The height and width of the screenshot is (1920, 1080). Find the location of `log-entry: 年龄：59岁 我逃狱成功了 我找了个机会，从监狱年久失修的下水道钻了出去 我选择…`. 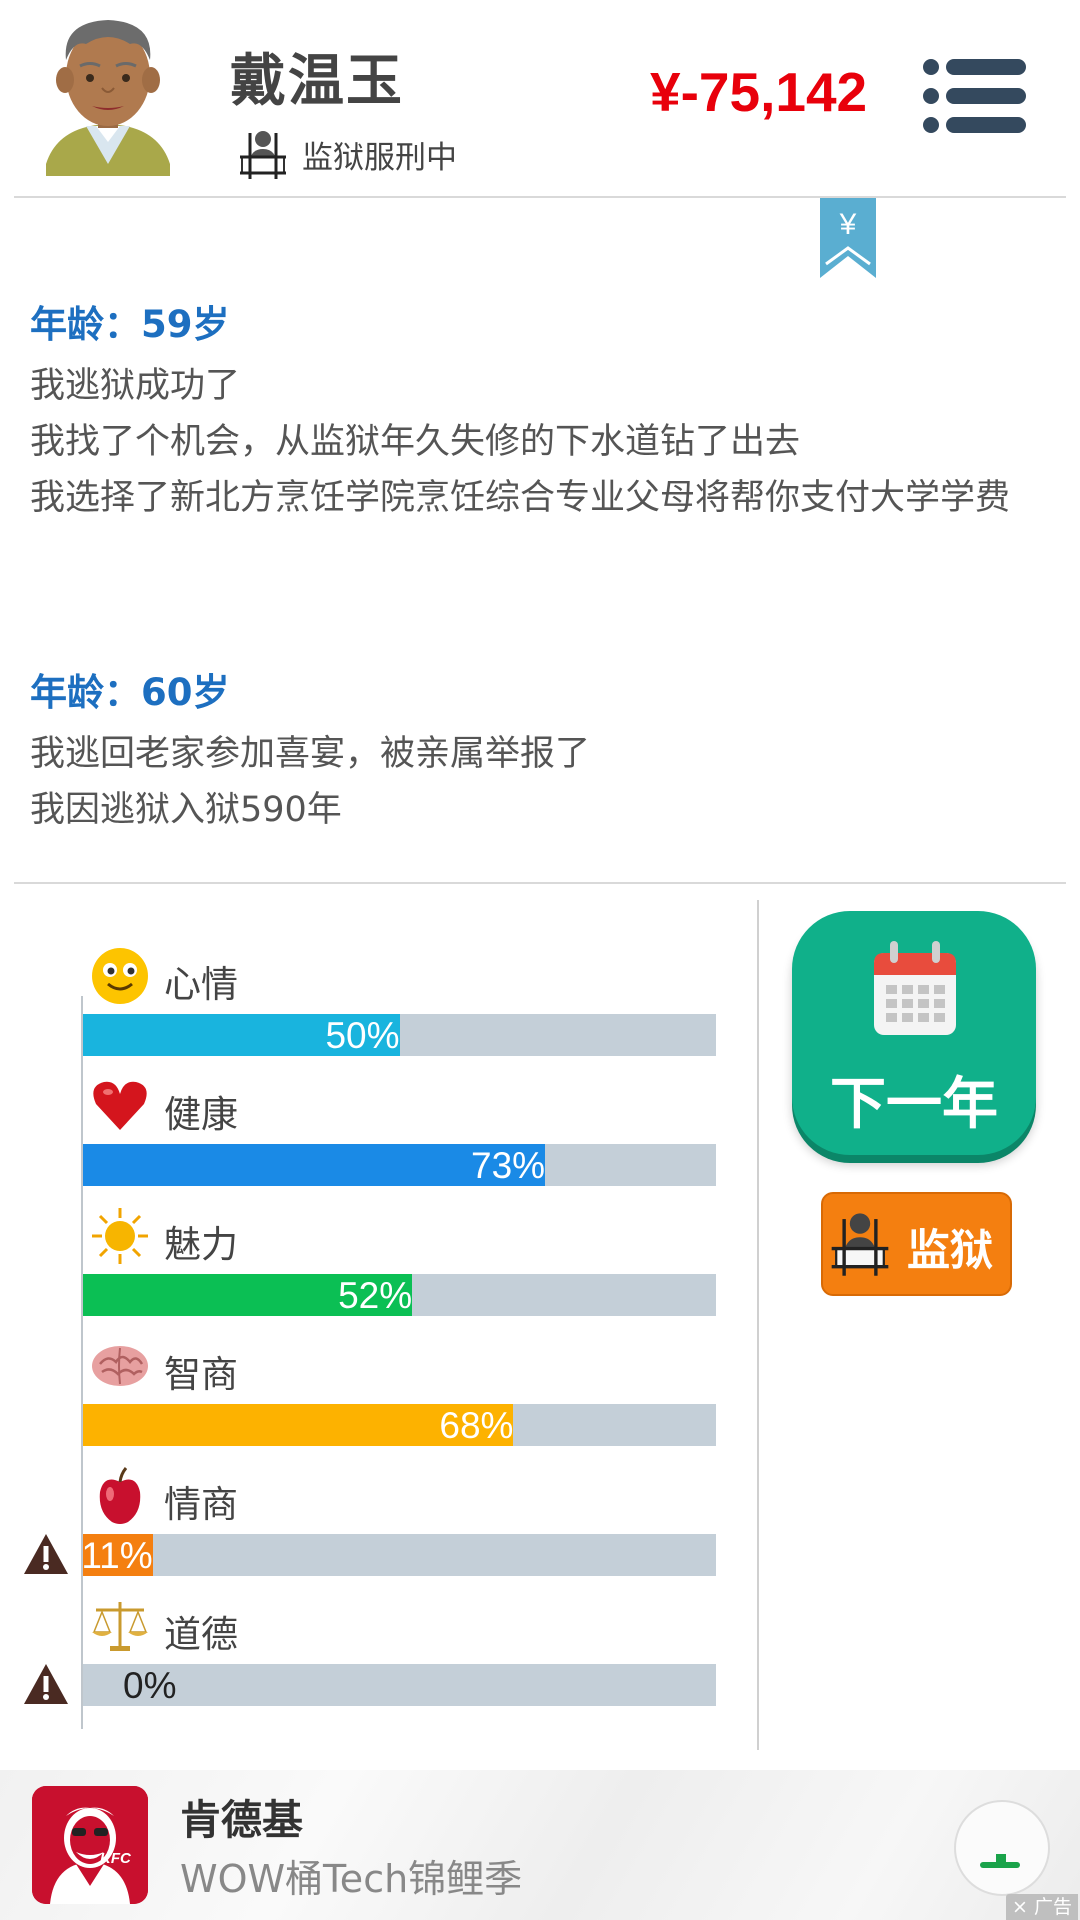

log-entry: 年龄：59岁 我逃狱成功了 我找了个机会，从监狱年久失修的下水道钻了出去 我选择… is located at coordinates (540, 409).